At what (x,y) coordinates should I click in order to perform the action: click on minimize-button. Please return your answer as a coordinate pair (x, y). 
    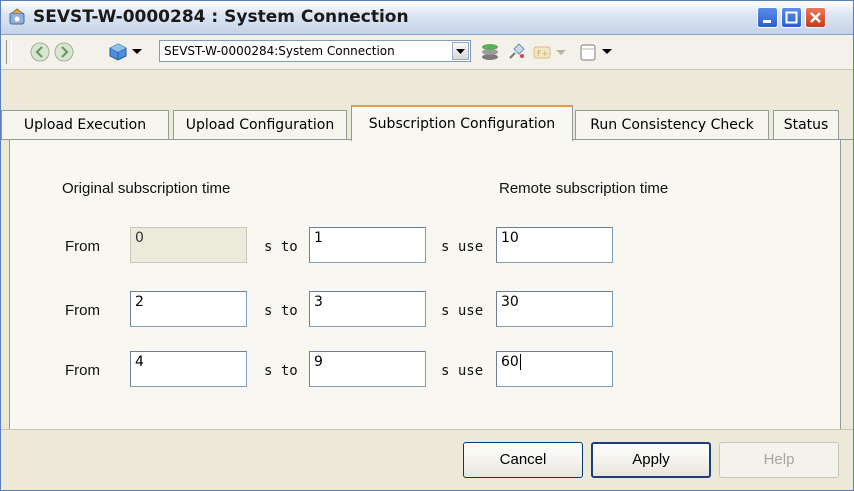
    Looking at the image, I should click on (767, 17).